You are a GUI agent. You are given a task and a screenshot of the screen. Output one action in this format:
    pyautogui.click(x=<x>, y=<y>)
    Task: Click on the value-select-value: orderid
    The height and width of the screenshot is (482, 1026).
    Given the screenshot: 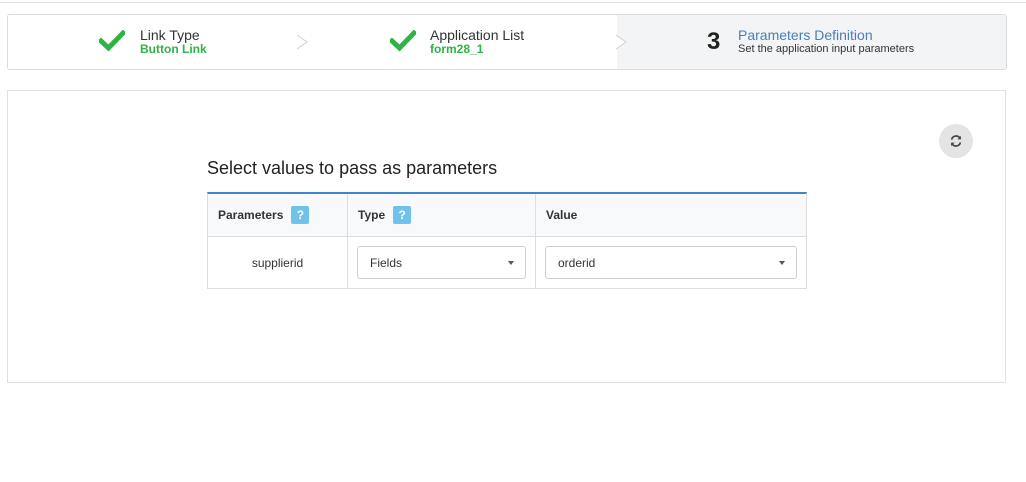 What is the action you would take?
    pyautogui.click(x=577, y=262)
    